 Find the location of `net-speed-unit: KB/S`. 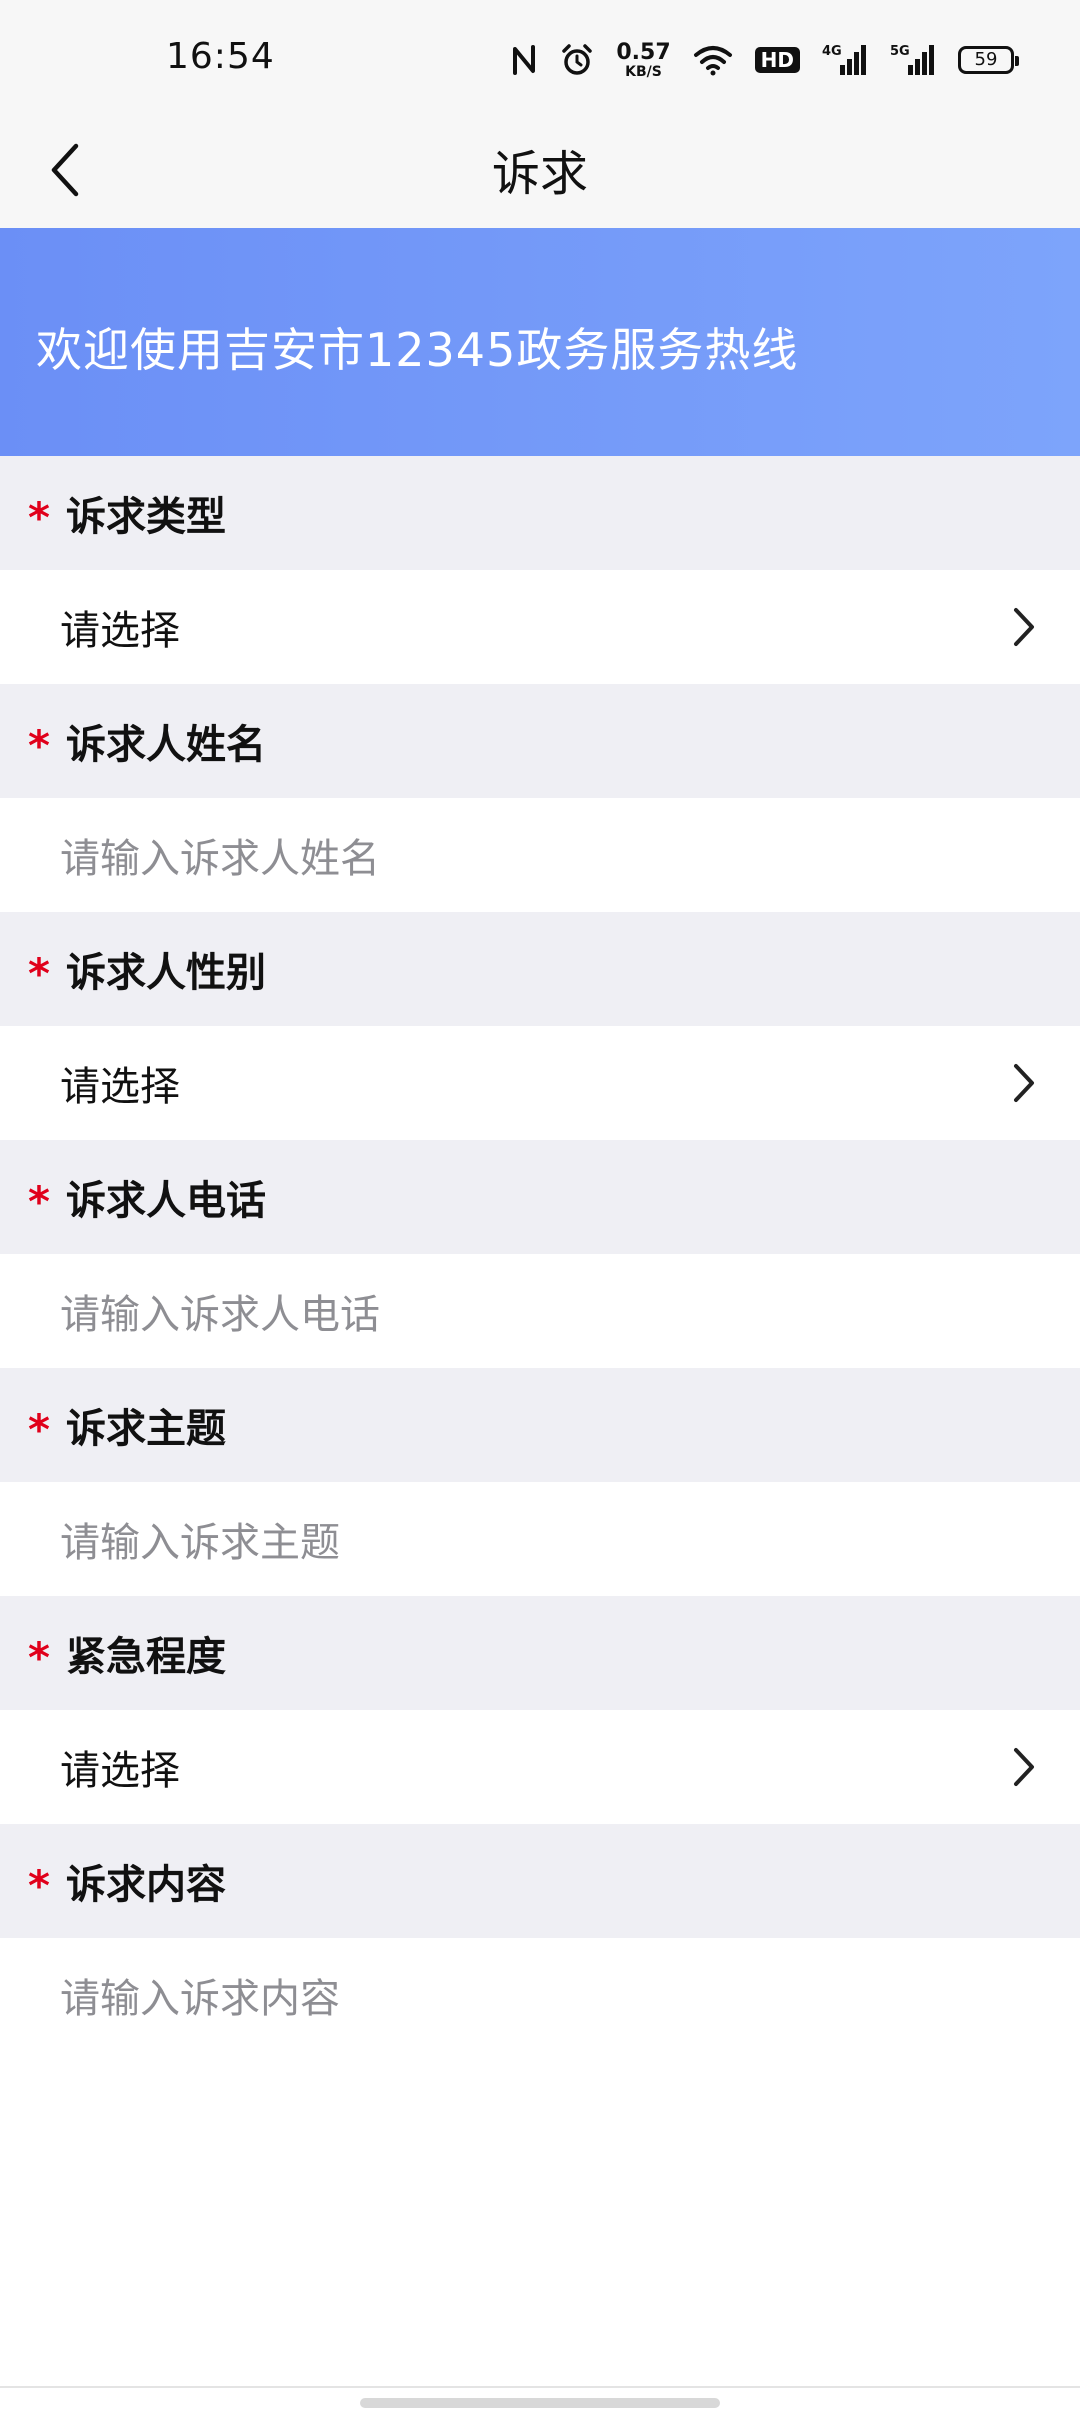

net-speed-unit: KB/S is located at coordinates (643, 71).